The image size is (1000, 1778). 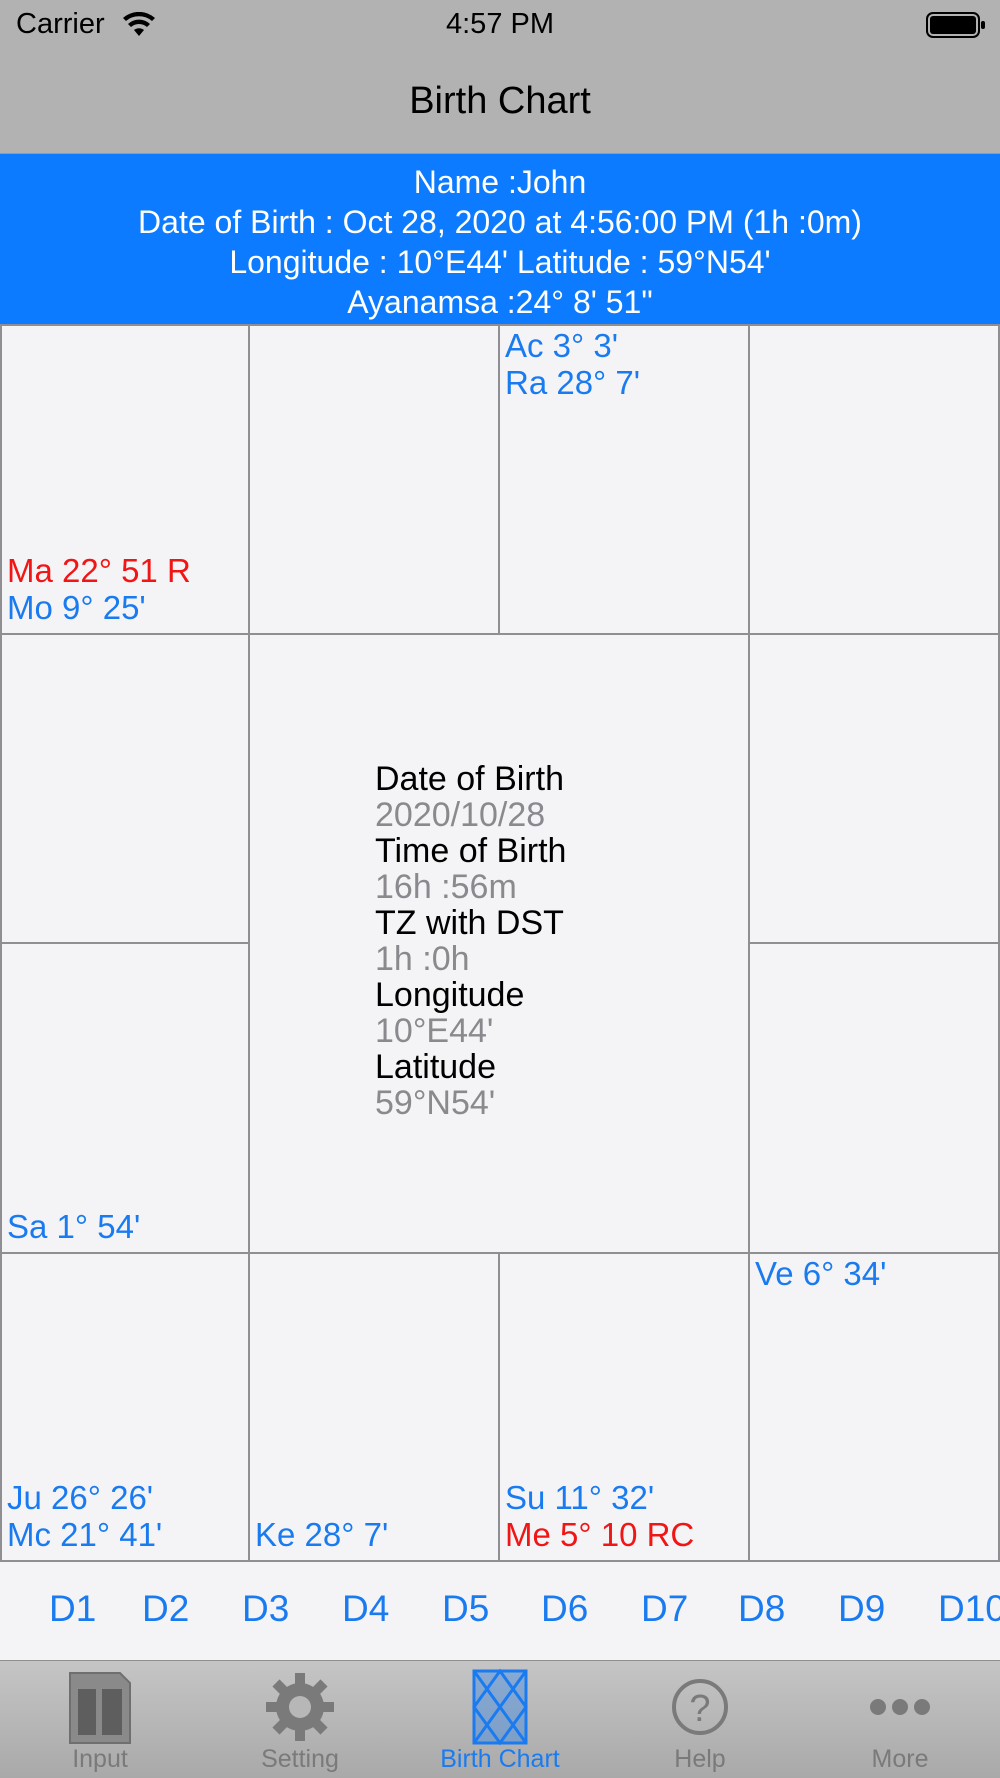 What do you see at coordinates (874, 1407) in the screenshot?
I see `chart-house-cell: Ve 6° 34'` at bounding box center [874, 1407].